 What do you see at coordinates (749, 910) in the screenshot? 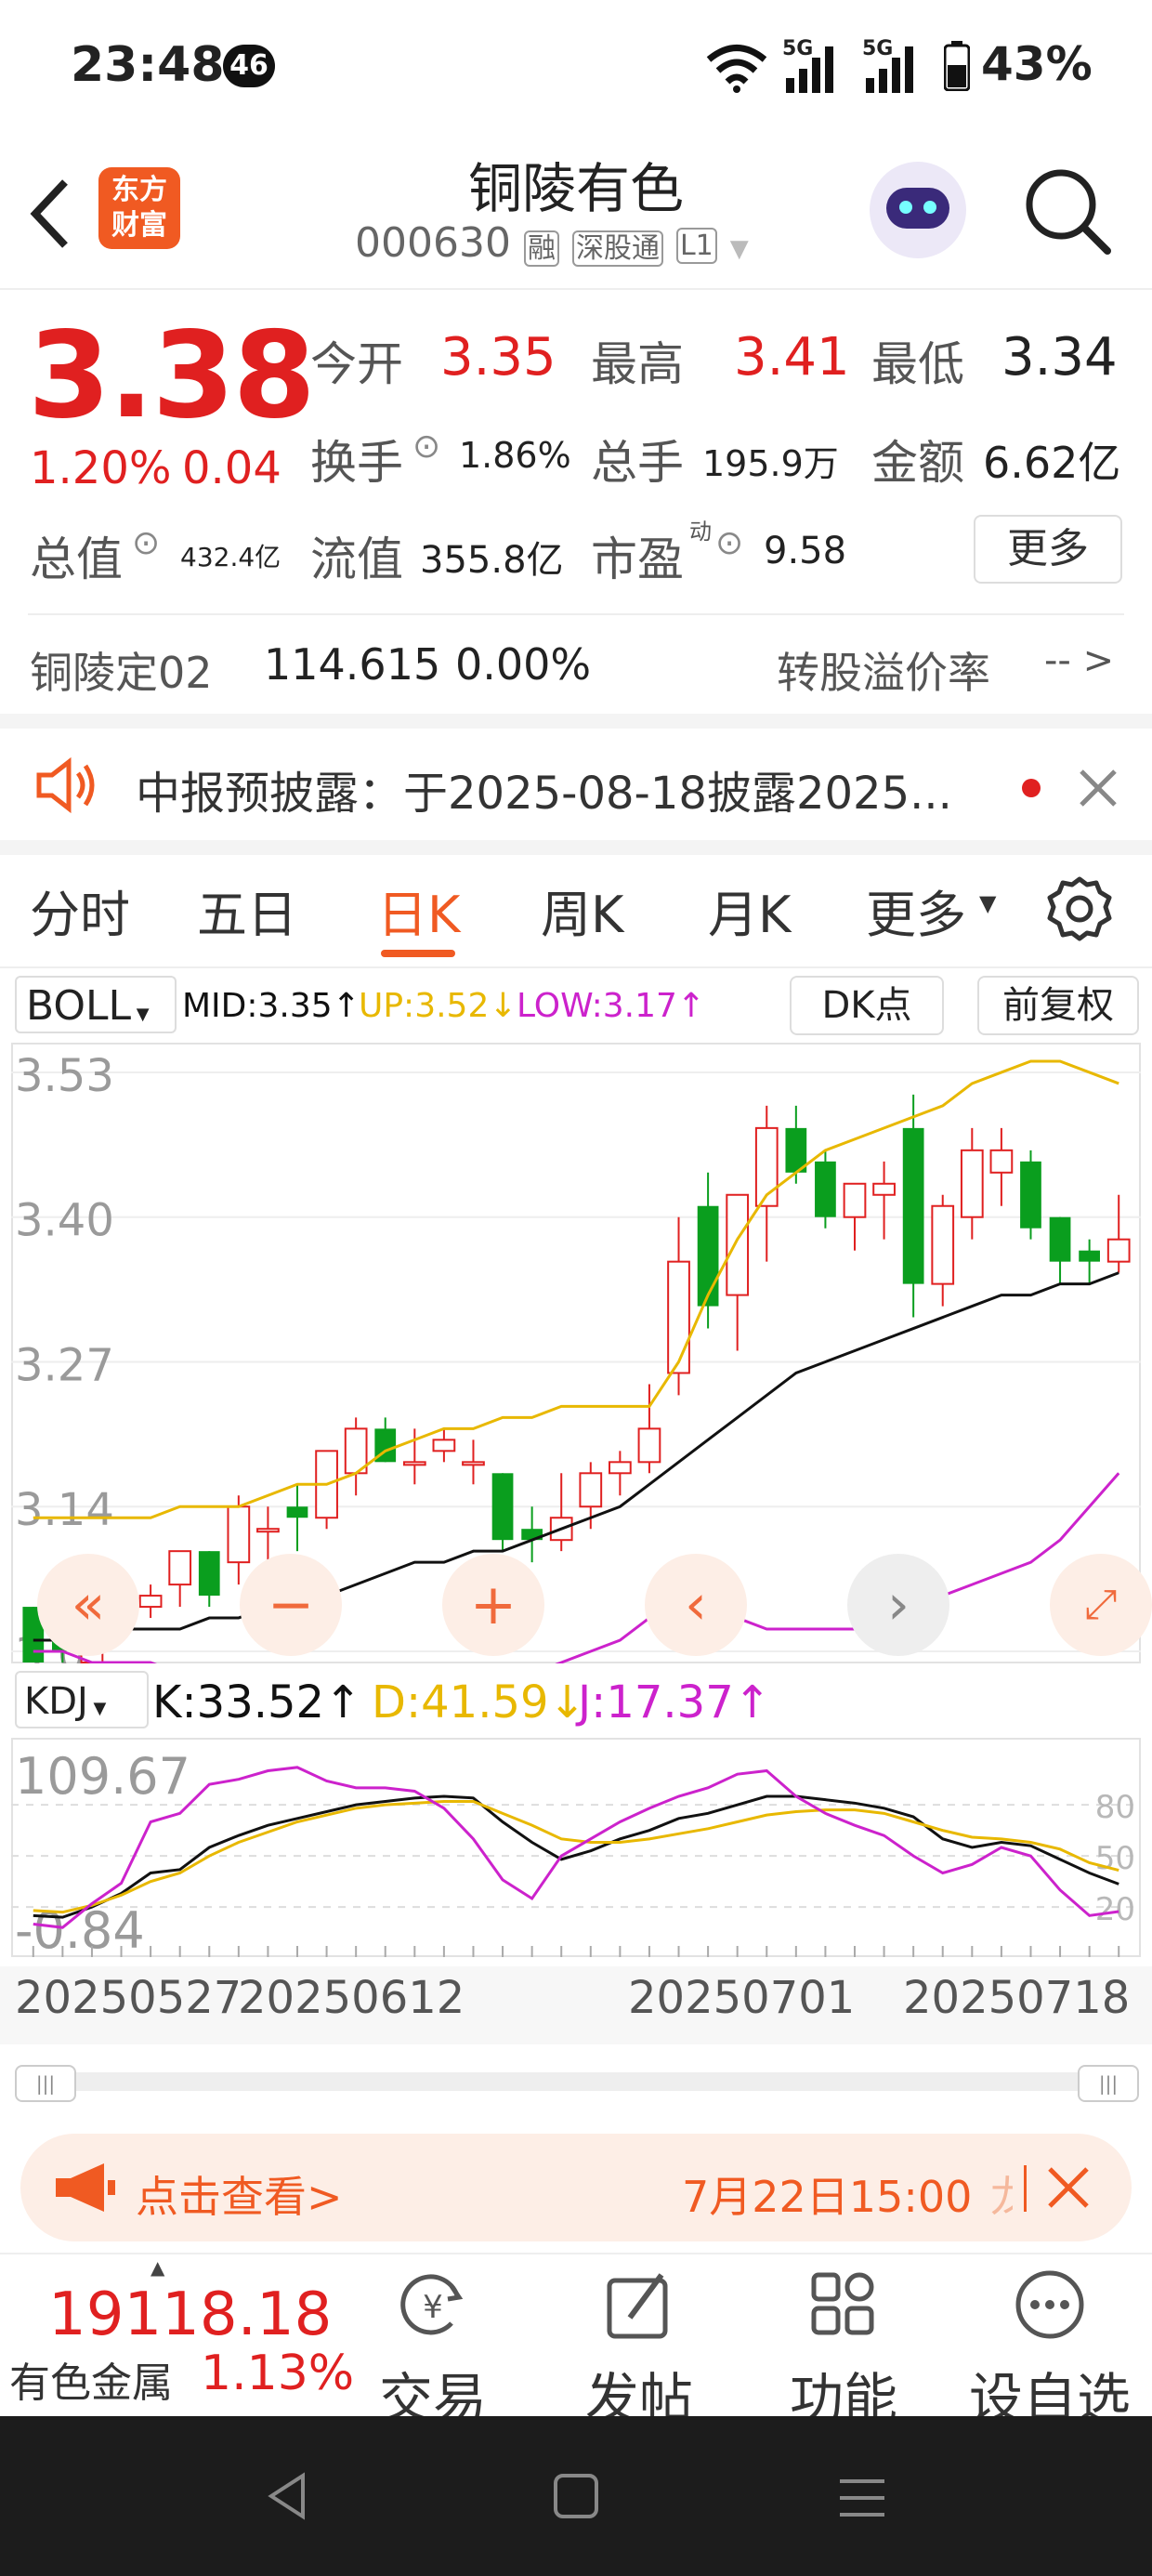
I see `tab-monthly-k: 月K` at bounding box center [749, 910].